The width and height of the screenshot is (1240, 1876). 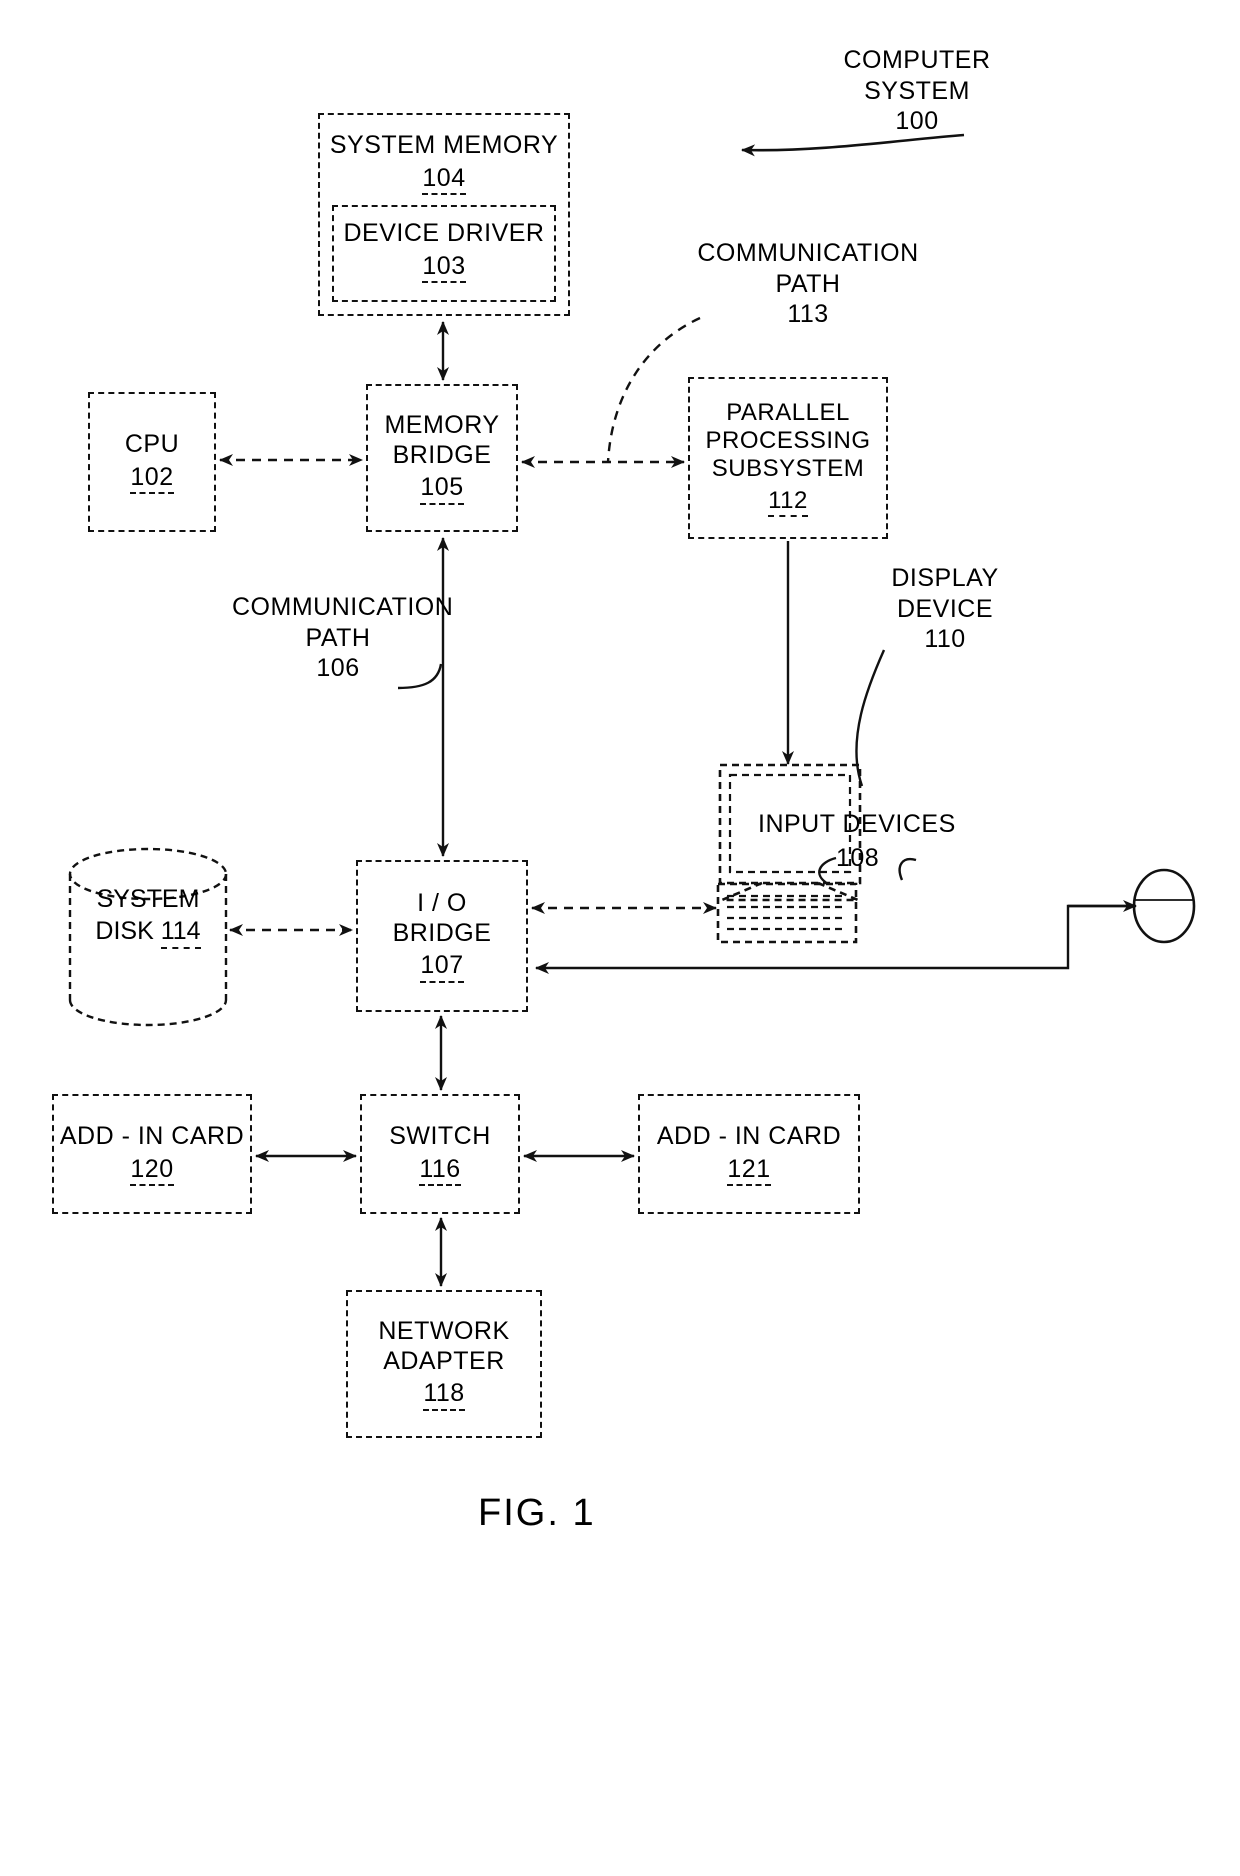 What do you see at coordinates (124, 931) in the screenshot?
I see `block-system-disk-label-line2: DISK` at bounding box center [124, 931].